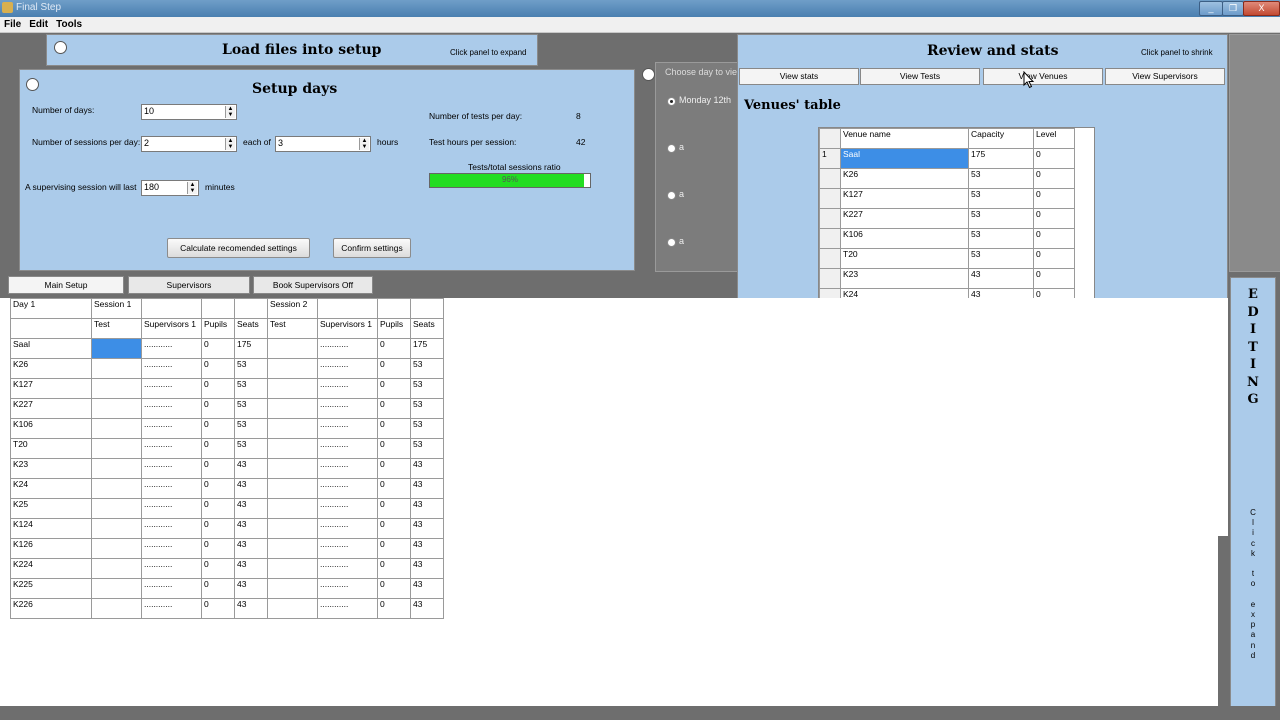  What do you see at coordinates (227, 488) in the screenshot?
I see `schedule-row: K24............ 0 43............ 0 43` at bounding box center [227, 488].